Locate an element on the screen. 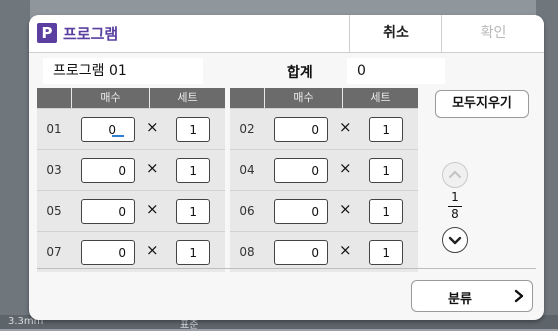 Image resolution: width=558 pixels, height=331 pixels. ok-button: 확인 is located at coordinates (492, 33).